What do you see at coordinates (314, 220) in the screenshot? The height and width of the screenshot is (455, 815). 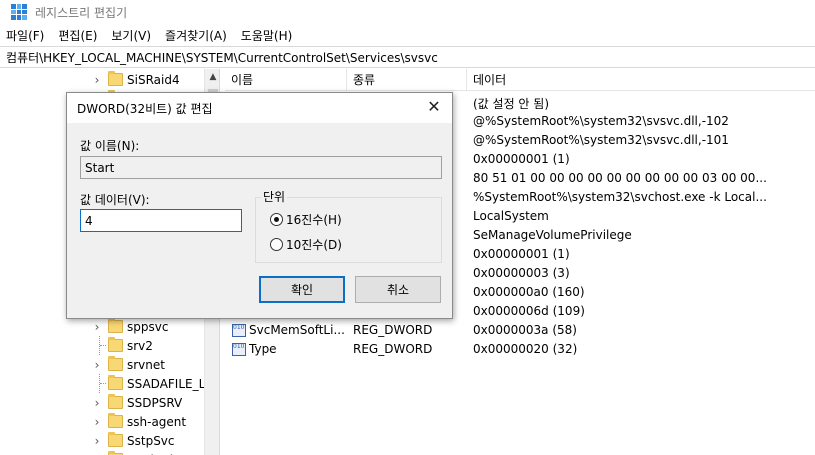 I see `radio-hex-label: 16진수(H)` at bounding box center [314, 220].